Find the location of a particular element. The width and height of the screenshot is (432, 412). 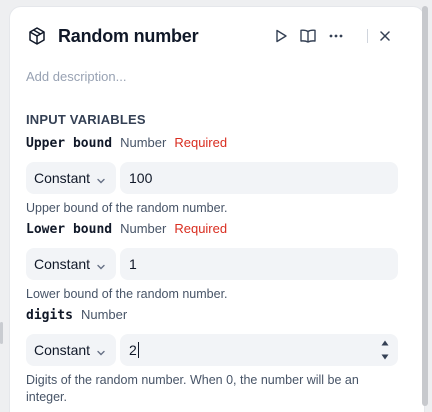

variable-help-text: Upper bound of the random number. is located at coordinates (127, 208).